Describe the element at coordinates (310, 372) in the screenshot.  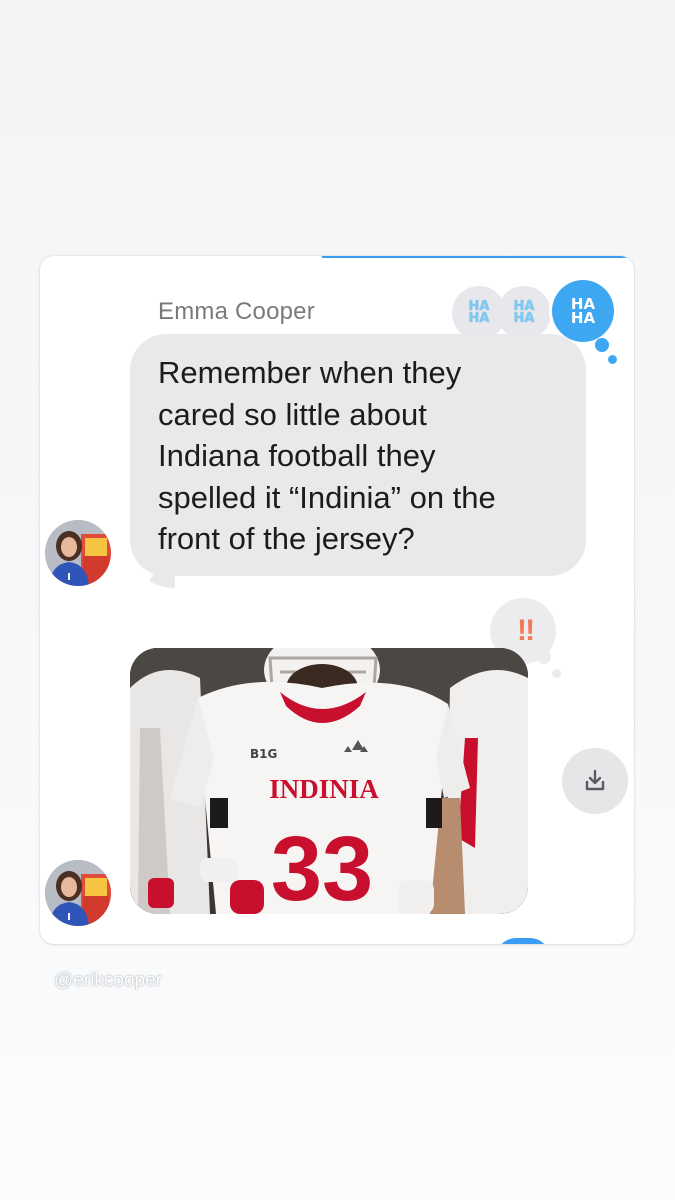
I see `message-line: Remember when they` at that location.